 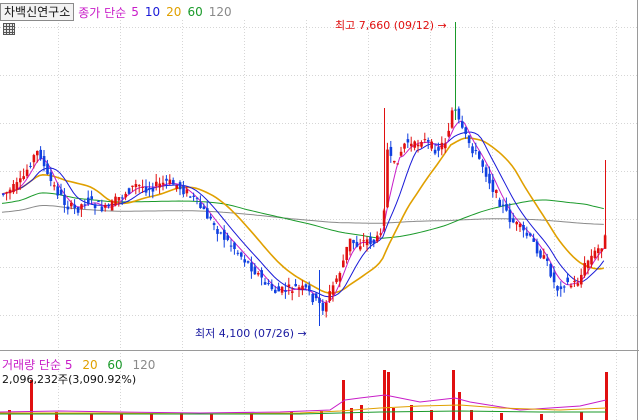 I want to click on volume-detail: 2,096,232주(3,090.92%), so click(x=69, y=379).